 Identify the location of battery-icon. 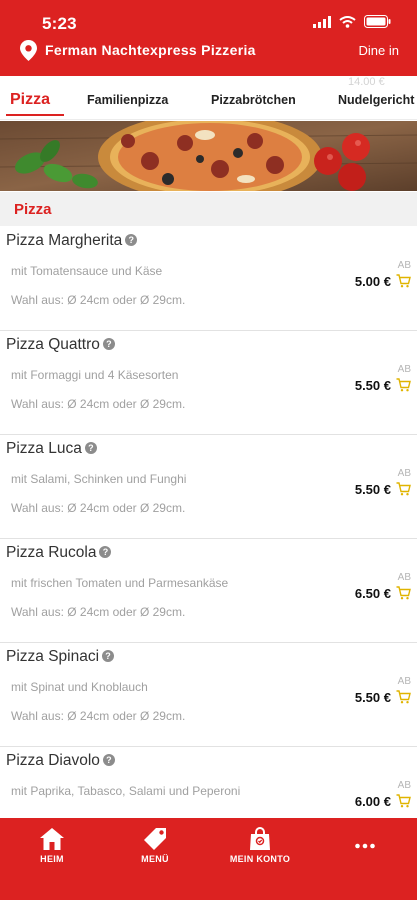
(377, 21).